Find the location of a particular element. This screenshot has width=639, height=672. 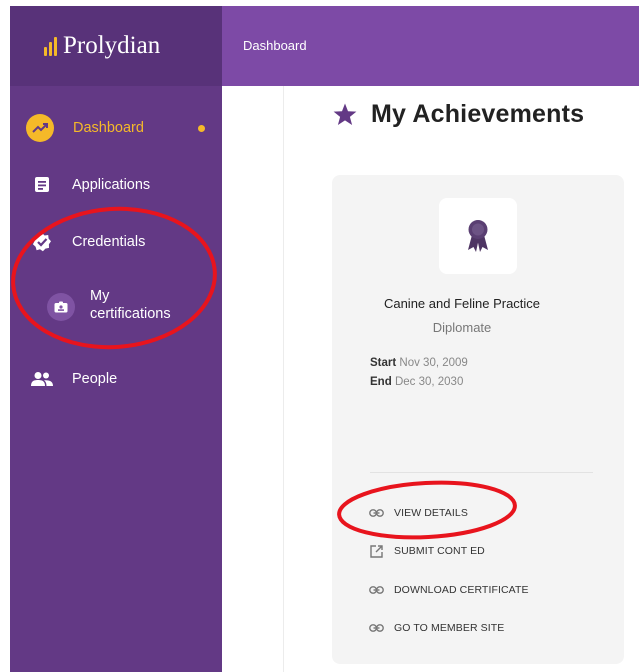

breadcrumb: Dashboard is located at coordinates (275, 45).